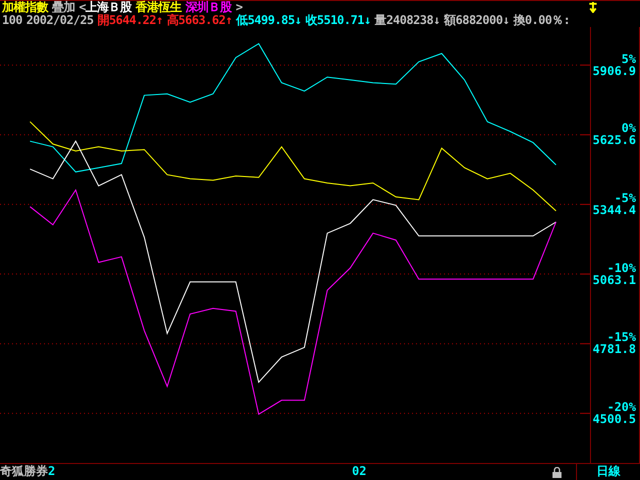  I want to click on quote-value: 收5510.71, so click(334, 20).